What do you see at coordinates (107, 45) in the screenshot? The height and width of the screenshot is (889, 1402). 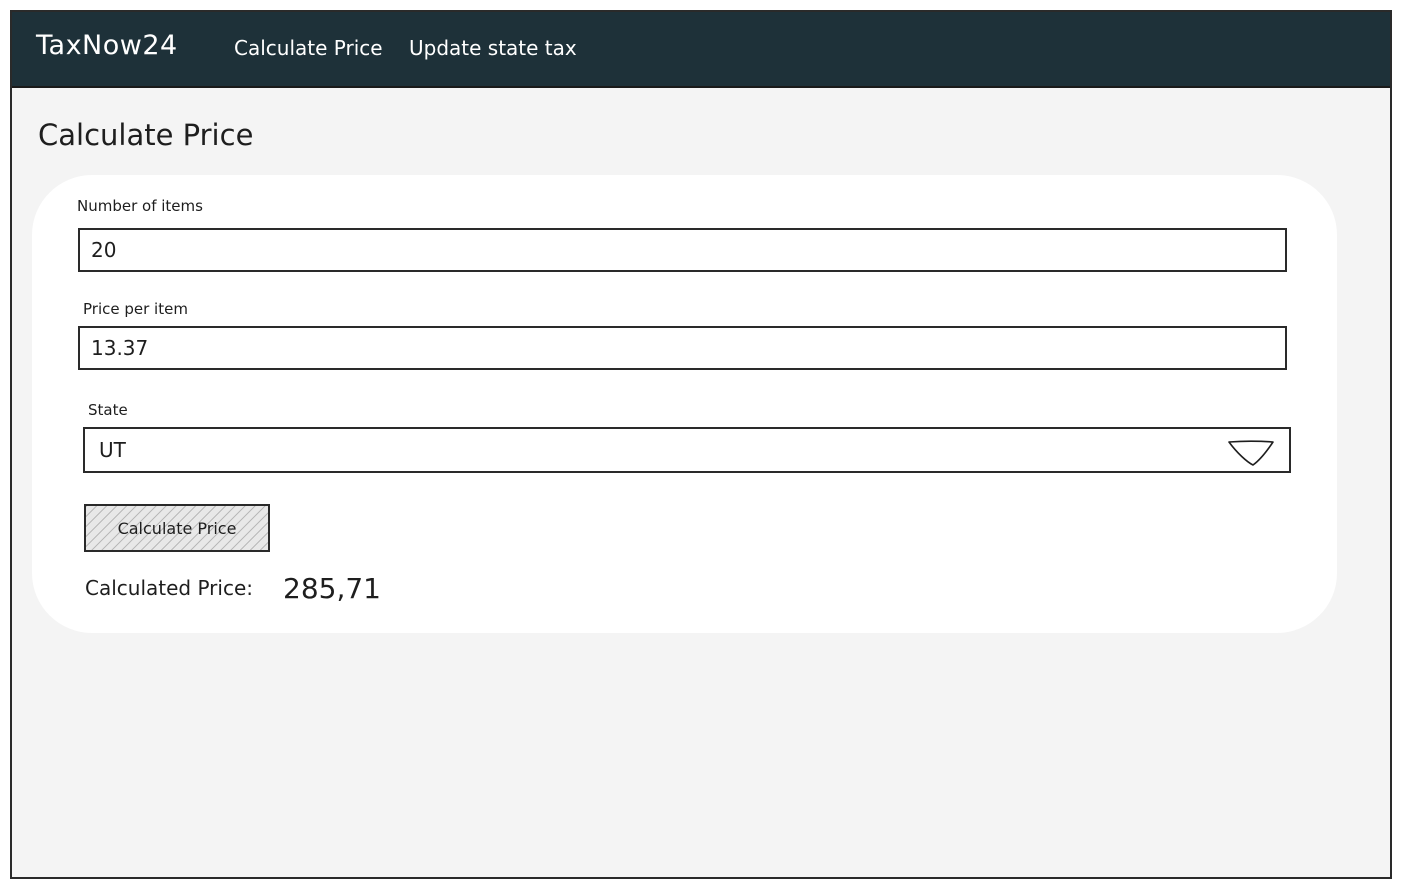 I see `brand-logo: TaxNow24` at bounding box center [107, 45].